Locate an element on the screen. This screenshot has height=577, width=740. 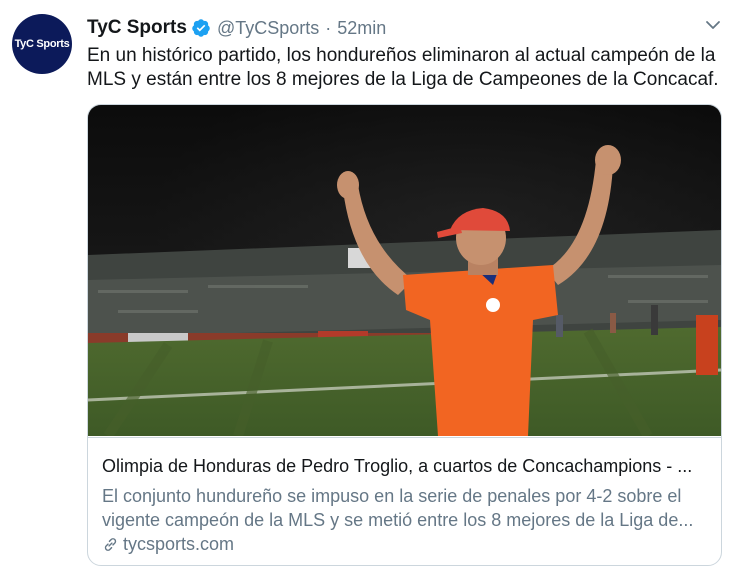
user-handle: @TyCSports is located at coordinates (268, 28).